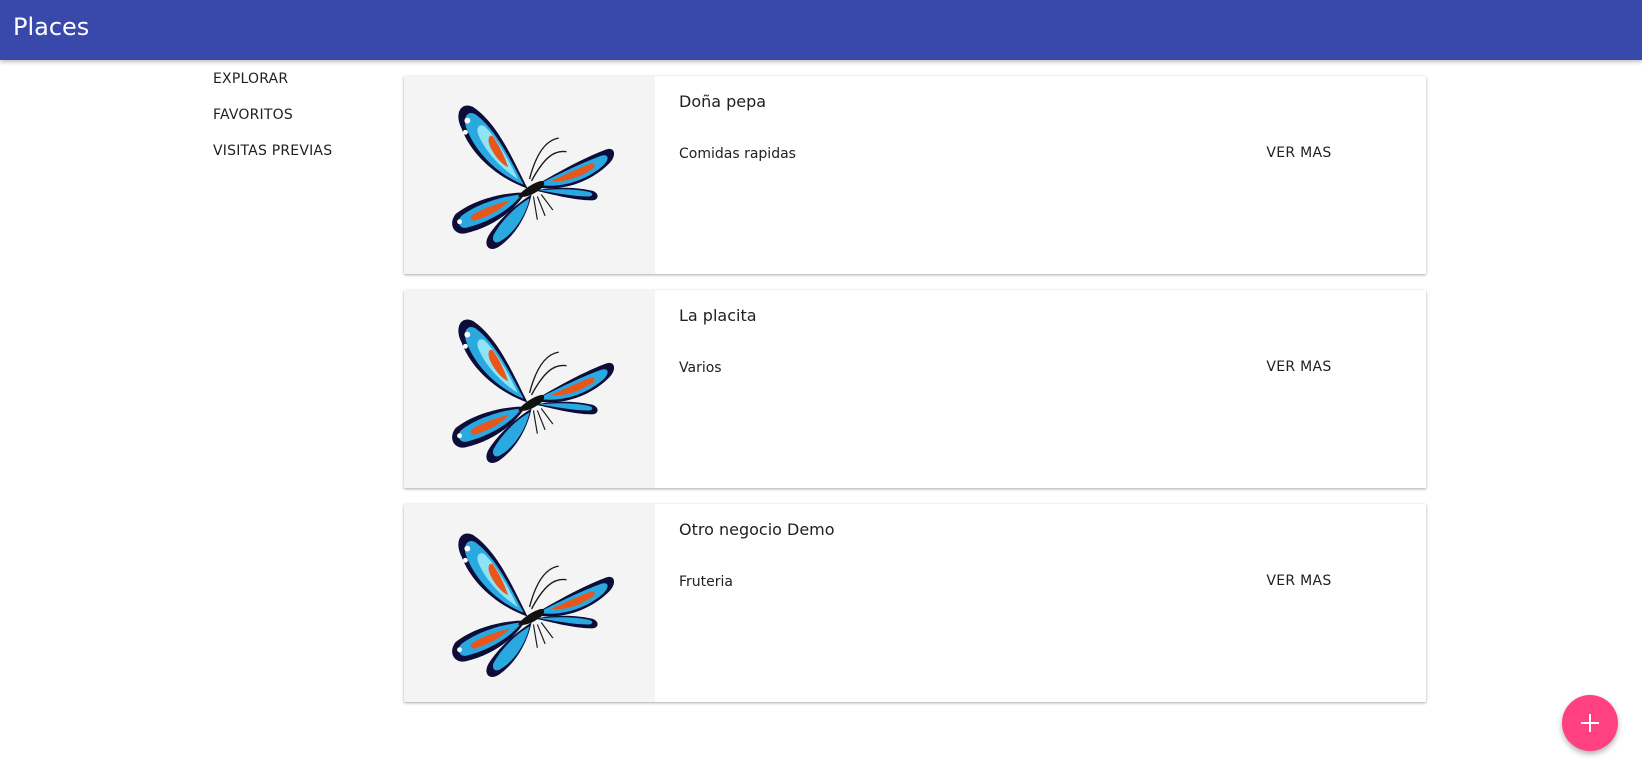  What do you see at coordinates (298, 86) in the screenshot?
I see `nav-item-explorar: EXPLORAR` at bounding box center [298, 86].